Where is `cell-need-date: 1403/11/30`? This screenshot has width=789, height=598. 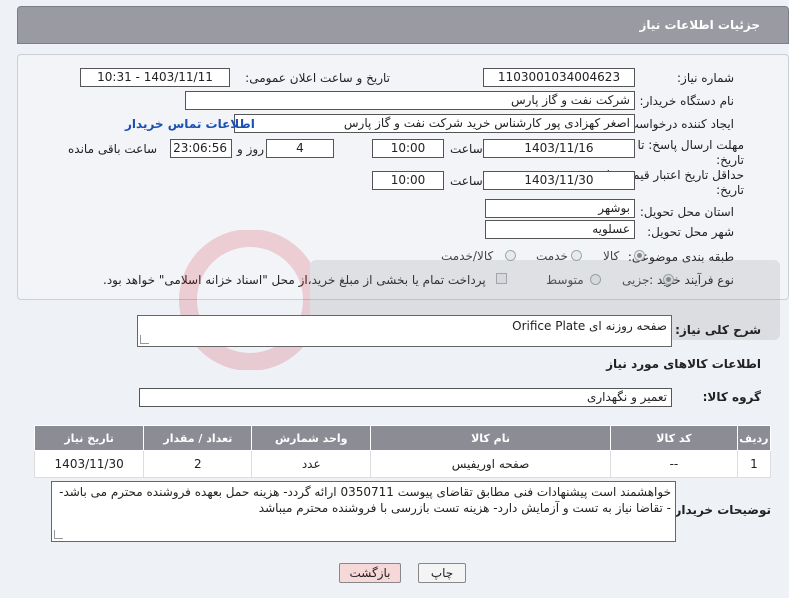
cell-need-date: 1403/11/30 is located at coordinates (89, 464).